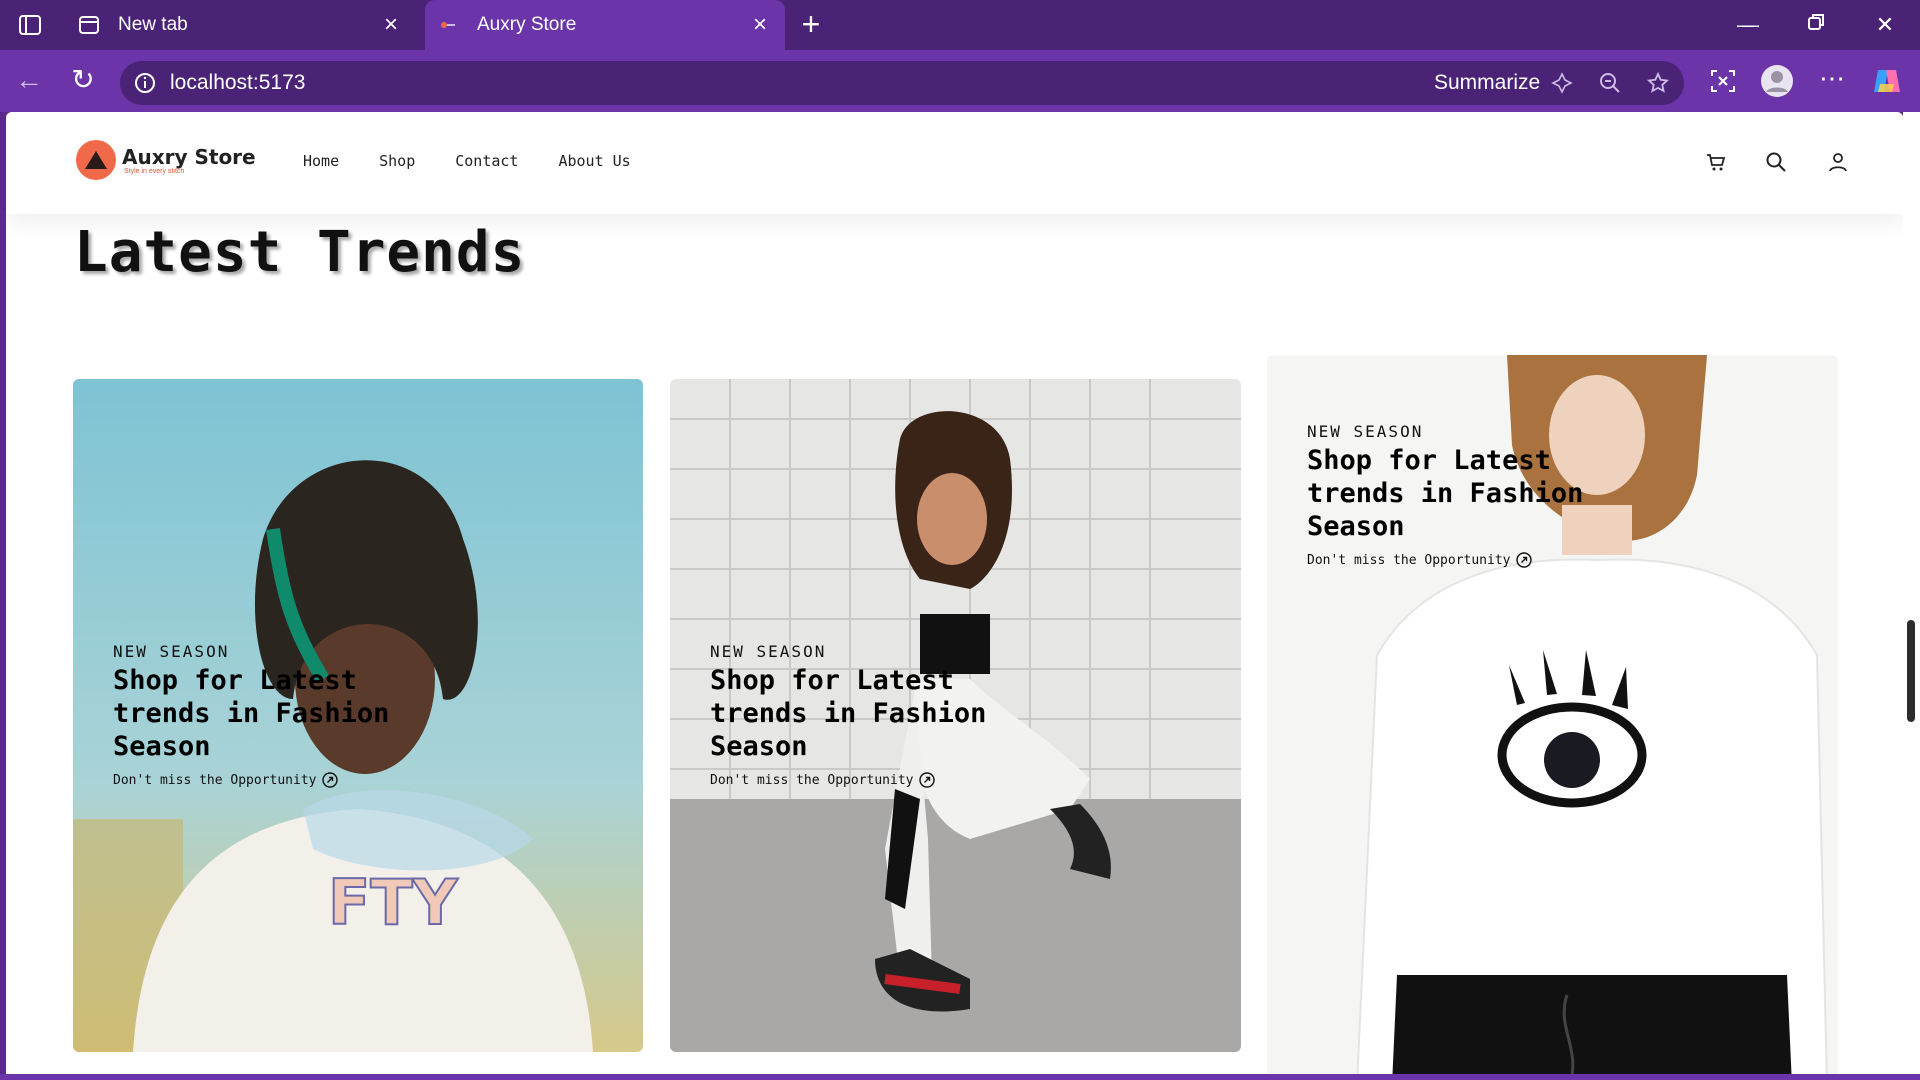 The image size is (1920, 1080). Describe the element at coordinates (448, 25) in the screenshot. I see `site-favicon-icon` at that location.